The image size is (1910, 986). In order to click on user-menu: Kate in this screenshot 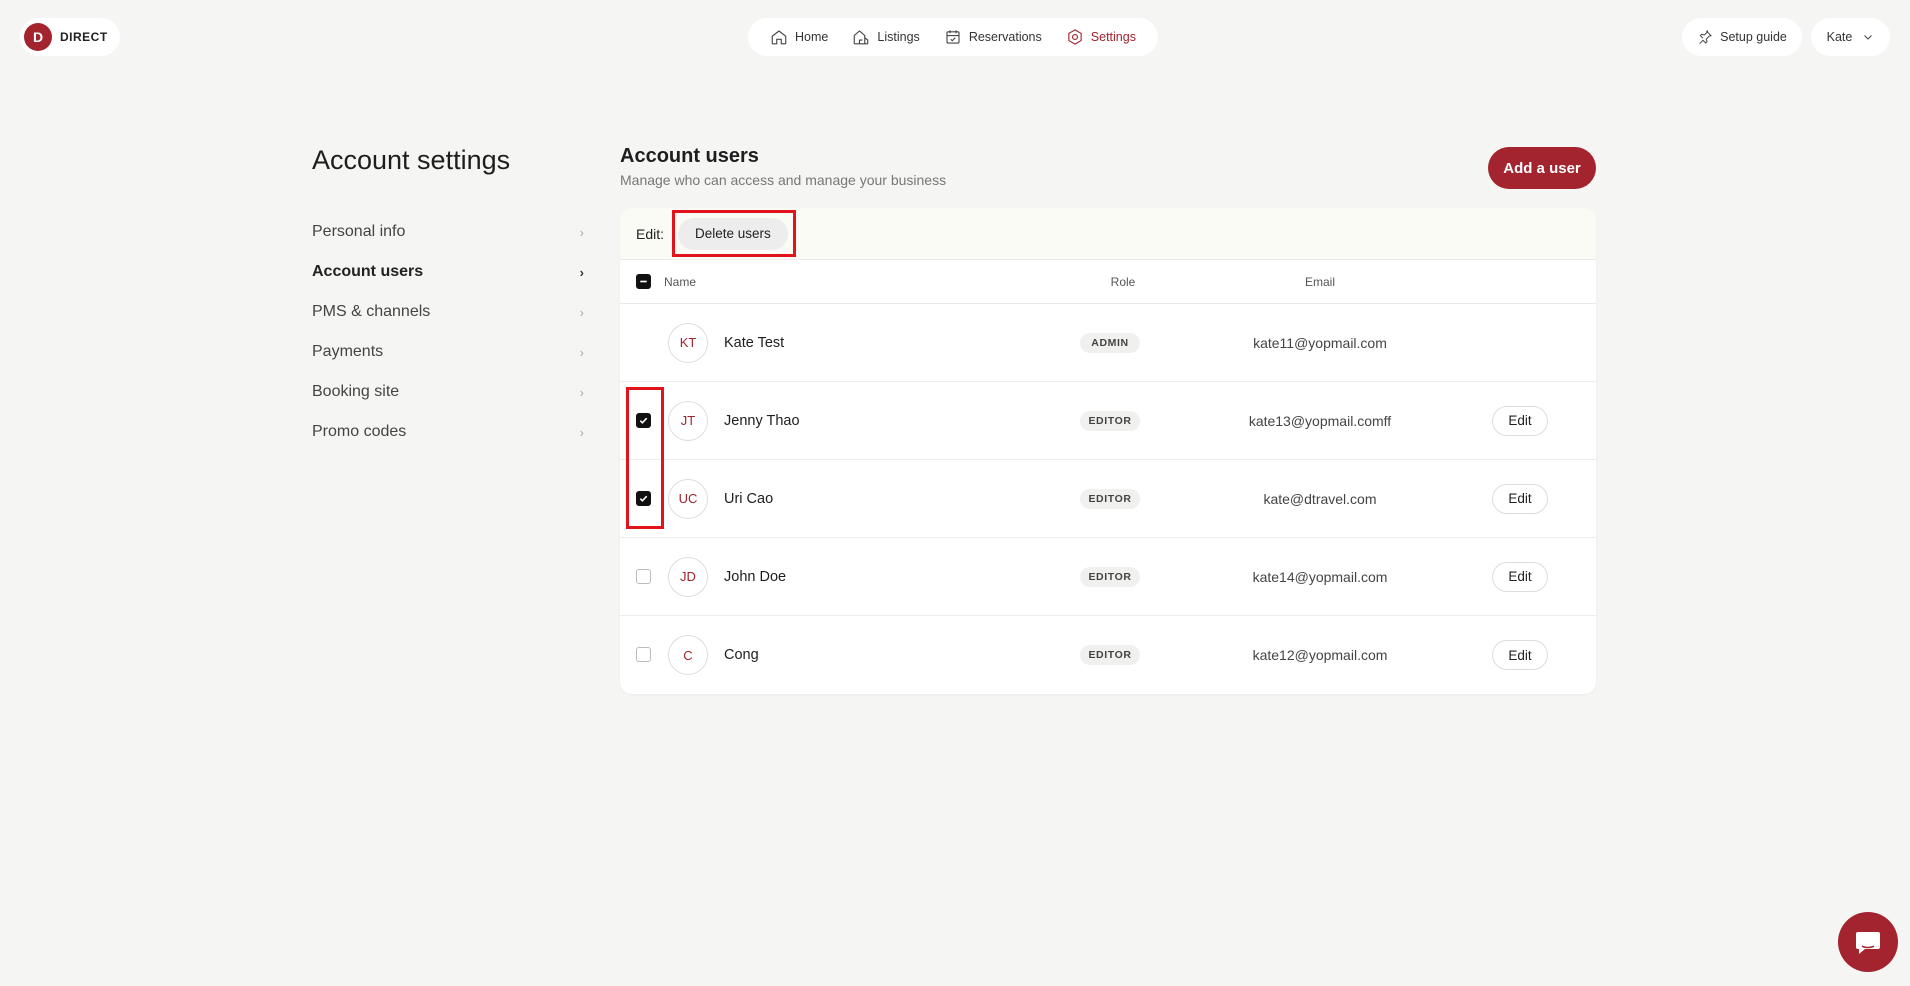, I will do `click(1850, 37)`.